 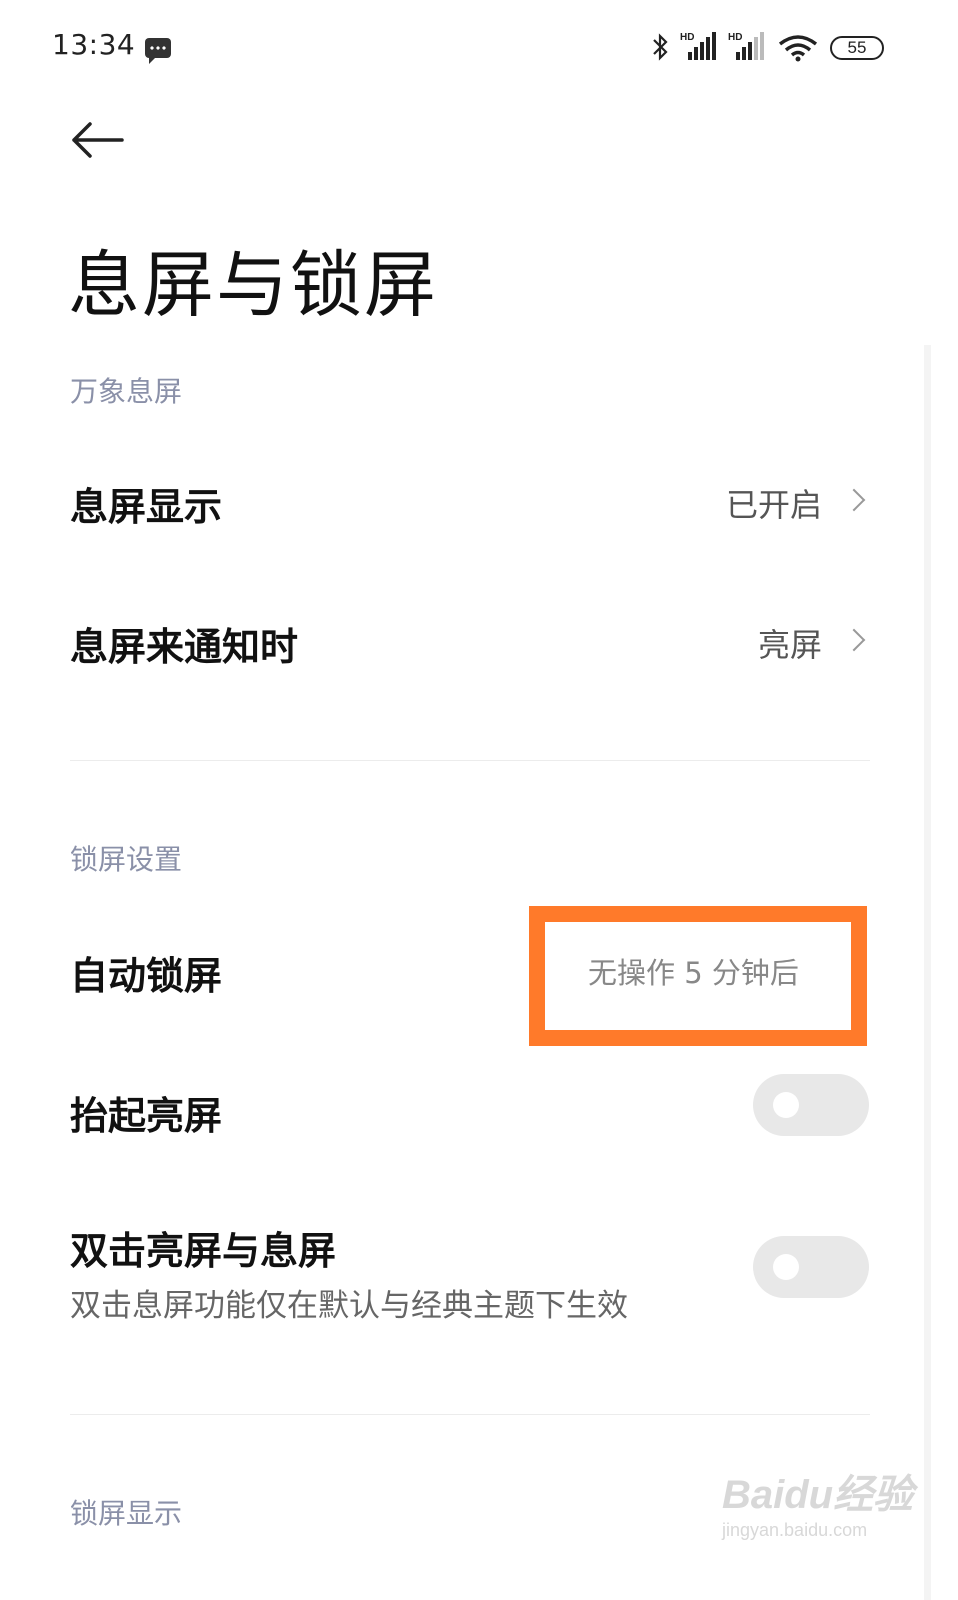 I want to click on row-label: 抬起亮屏, so click(x=146, y=1116).